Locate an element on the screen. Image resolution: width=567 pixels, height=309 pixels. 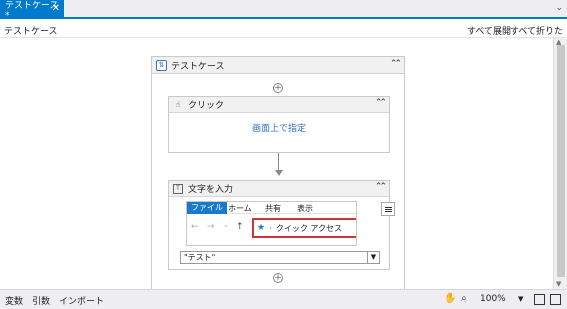
type-into-activity: T 文字を入力 ⌃⌃ ファイル ホーム 共有 表示 ← → ⌄ ↑ ★ › クイ is located at coordinates (281, 225).